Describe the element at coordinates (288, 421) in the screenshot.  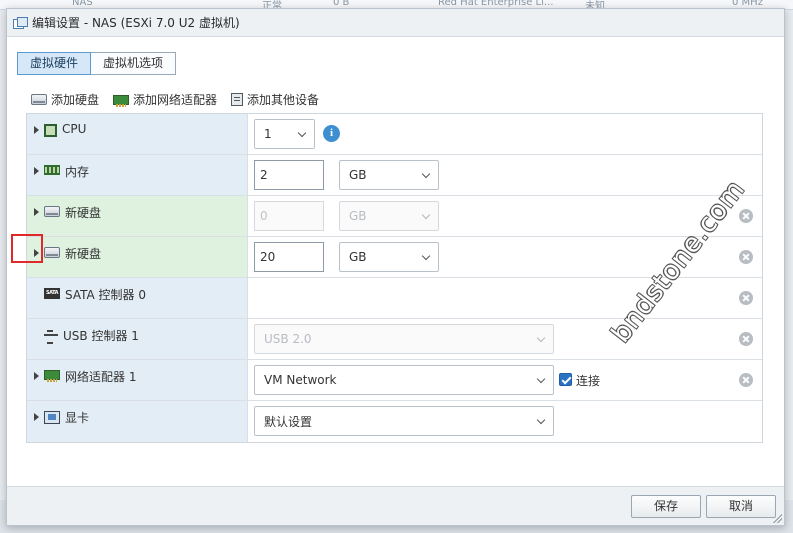
I see `video-card-value: 默认设置` at that location.